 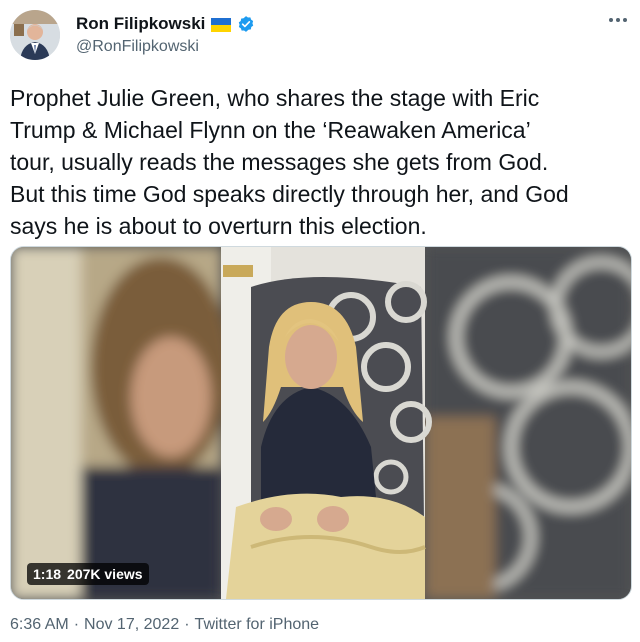 What do you see at coordinates (47, 574) in the screenshot?
I see `video-duration: 1:18` at bounding box center [47, 574].